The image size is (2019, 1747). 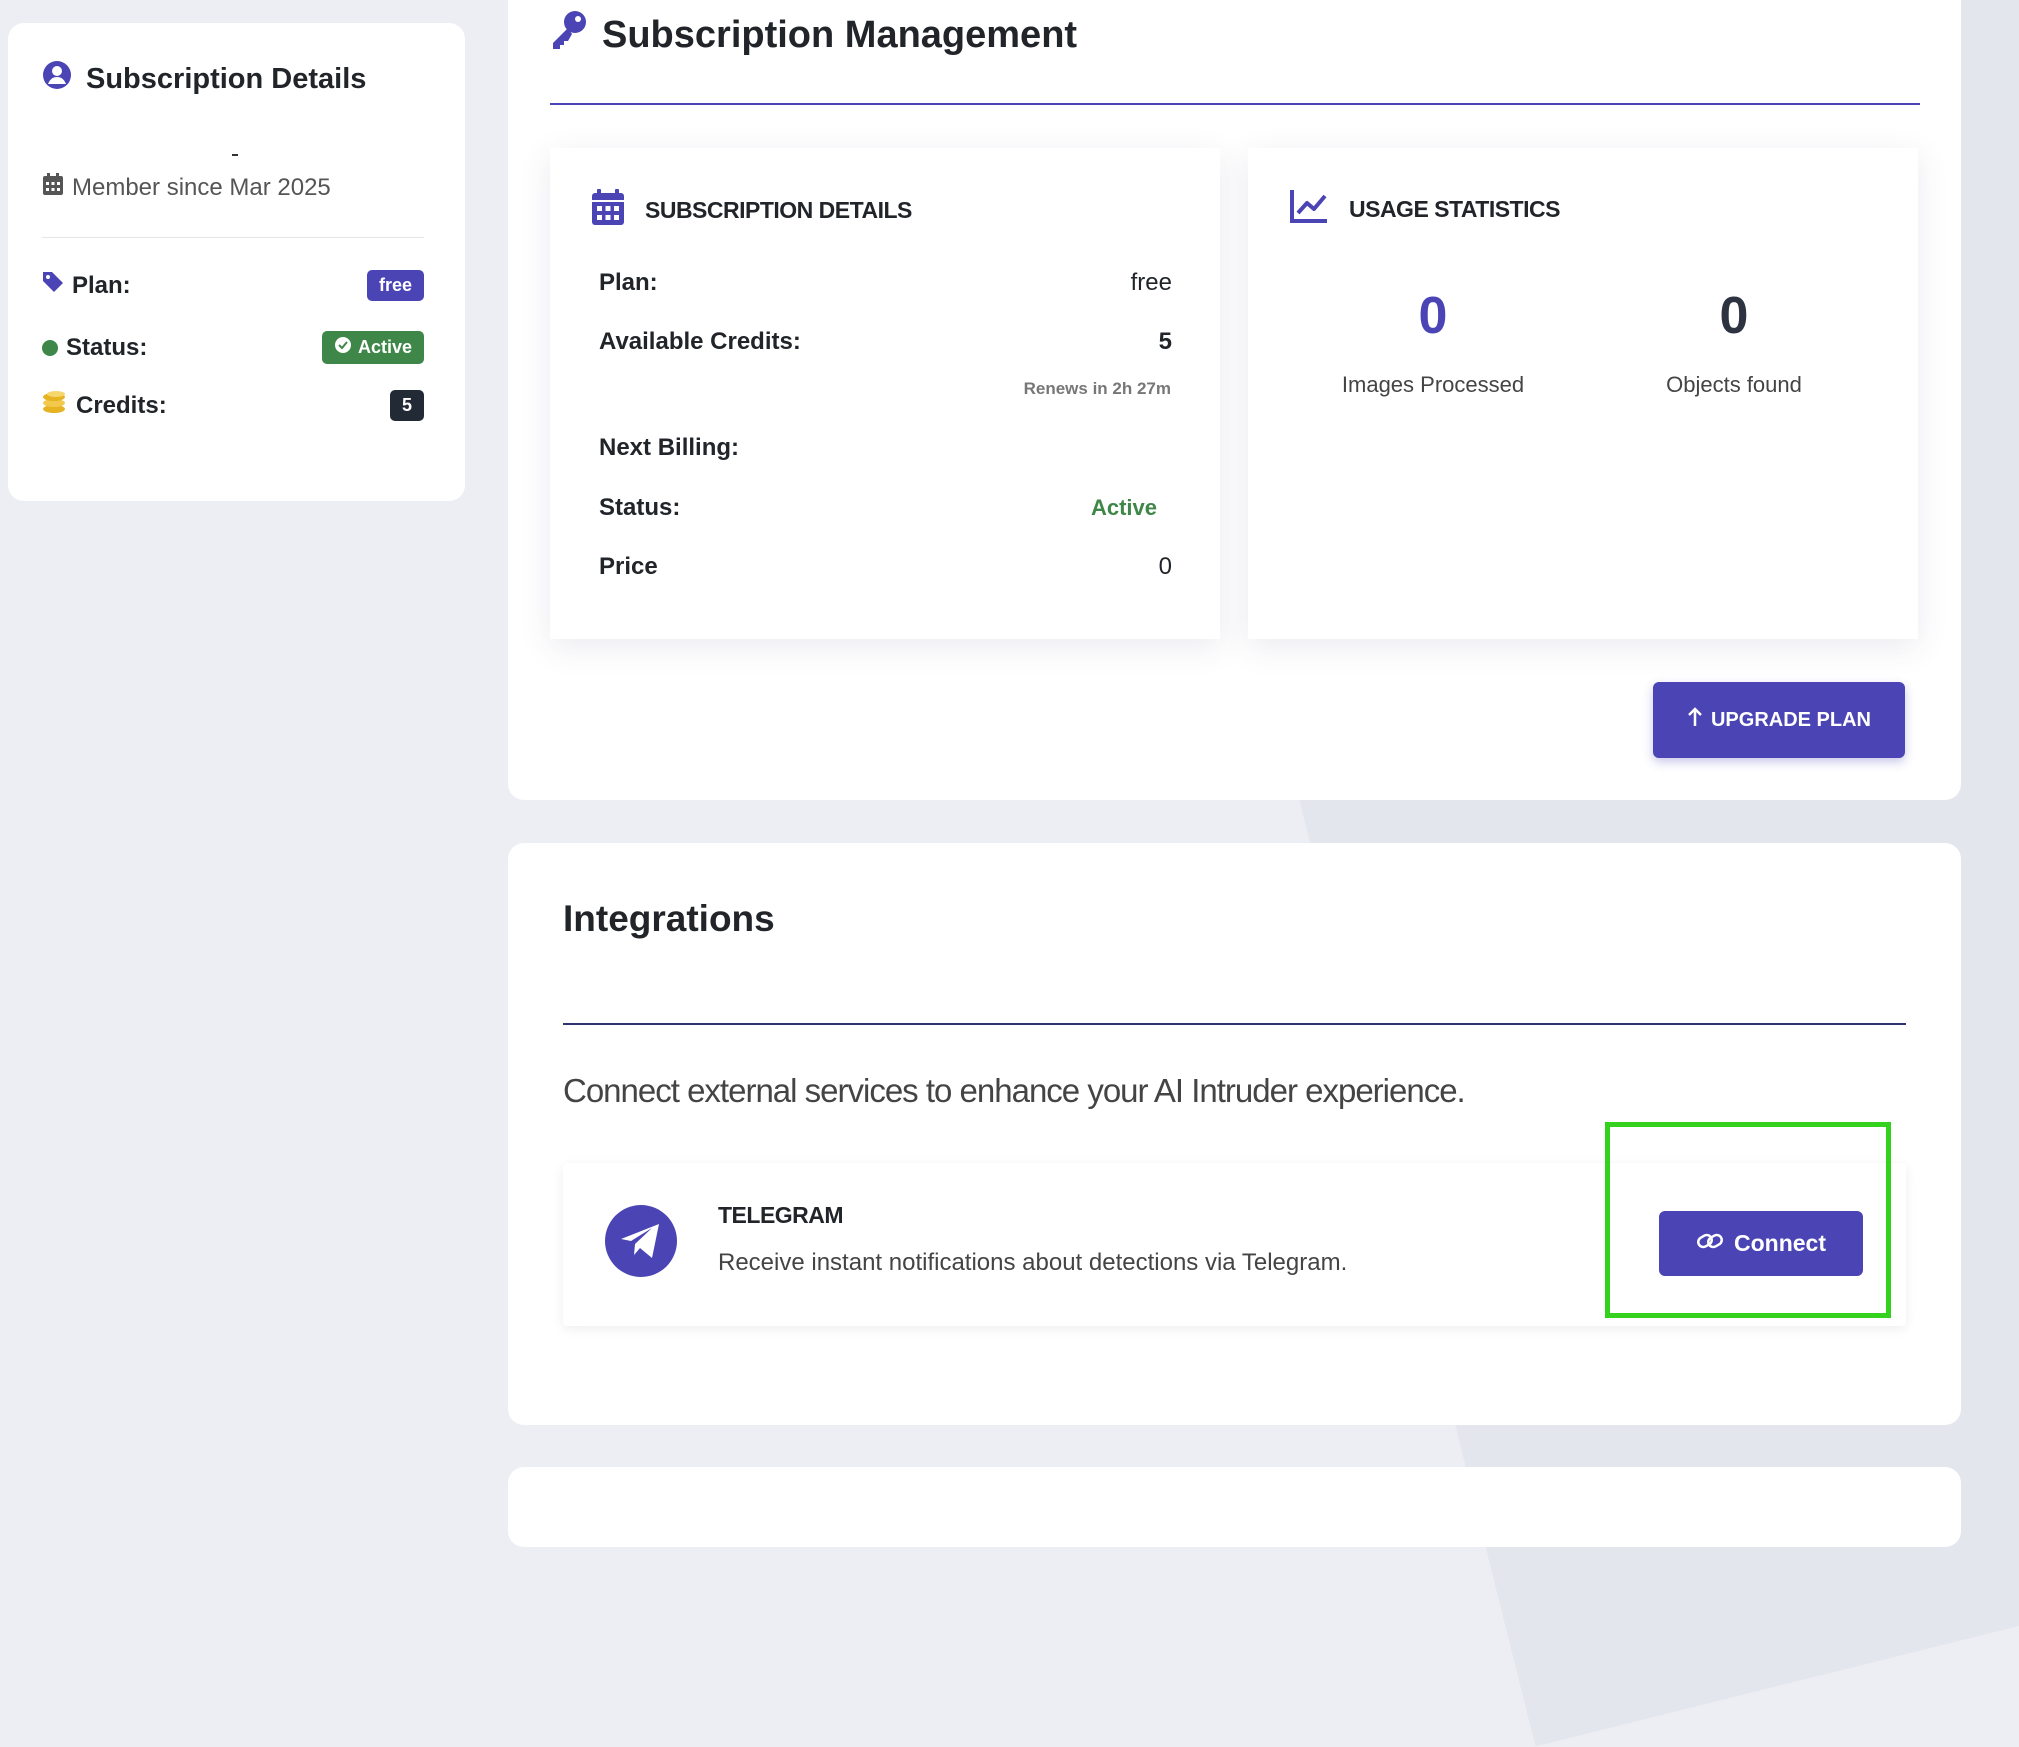 What do you see at coordinates (878, 507) in the screenshot?
I see `detail-row-status: Status: Active` at bounding box center [878, 507].